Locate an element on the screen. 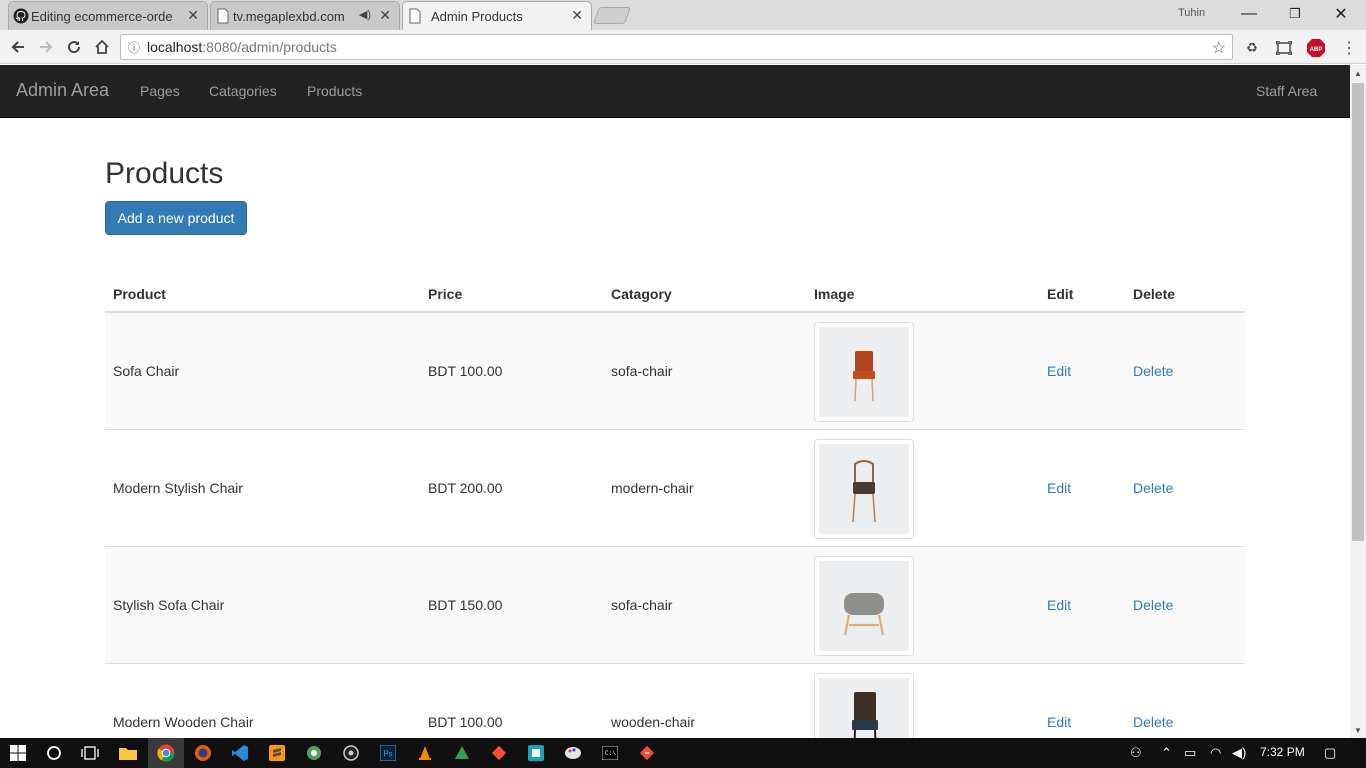 The image size is (1366, 768). scrollbar-thumb is located at coordinates (1358, 312).